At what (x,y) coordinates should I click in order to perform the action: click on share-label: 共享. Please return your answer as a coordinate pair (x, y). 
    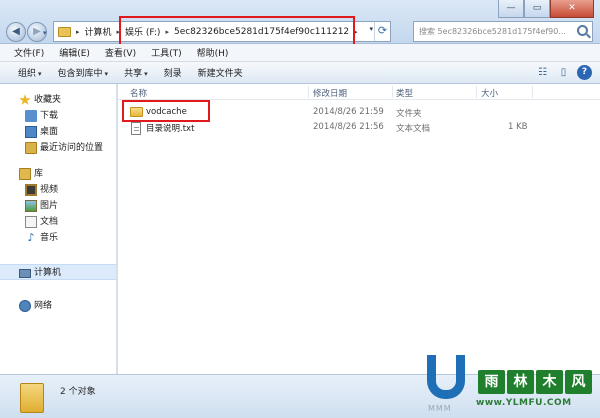
    Looking at the image, I should click on (133, 74).